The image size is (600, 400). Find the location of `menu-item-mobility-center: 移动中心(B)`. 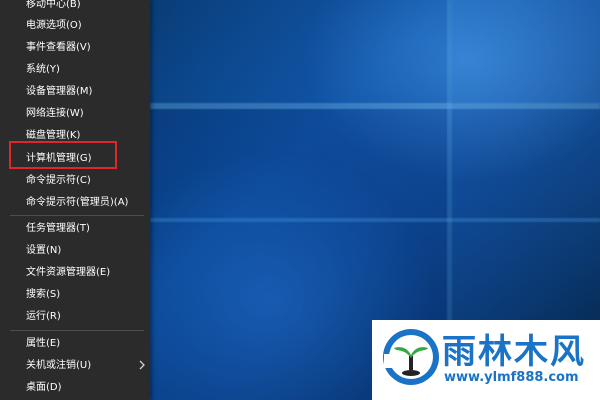

menu-item-mobility-center: 移动中心(B) is located at coordinates (53, 6).